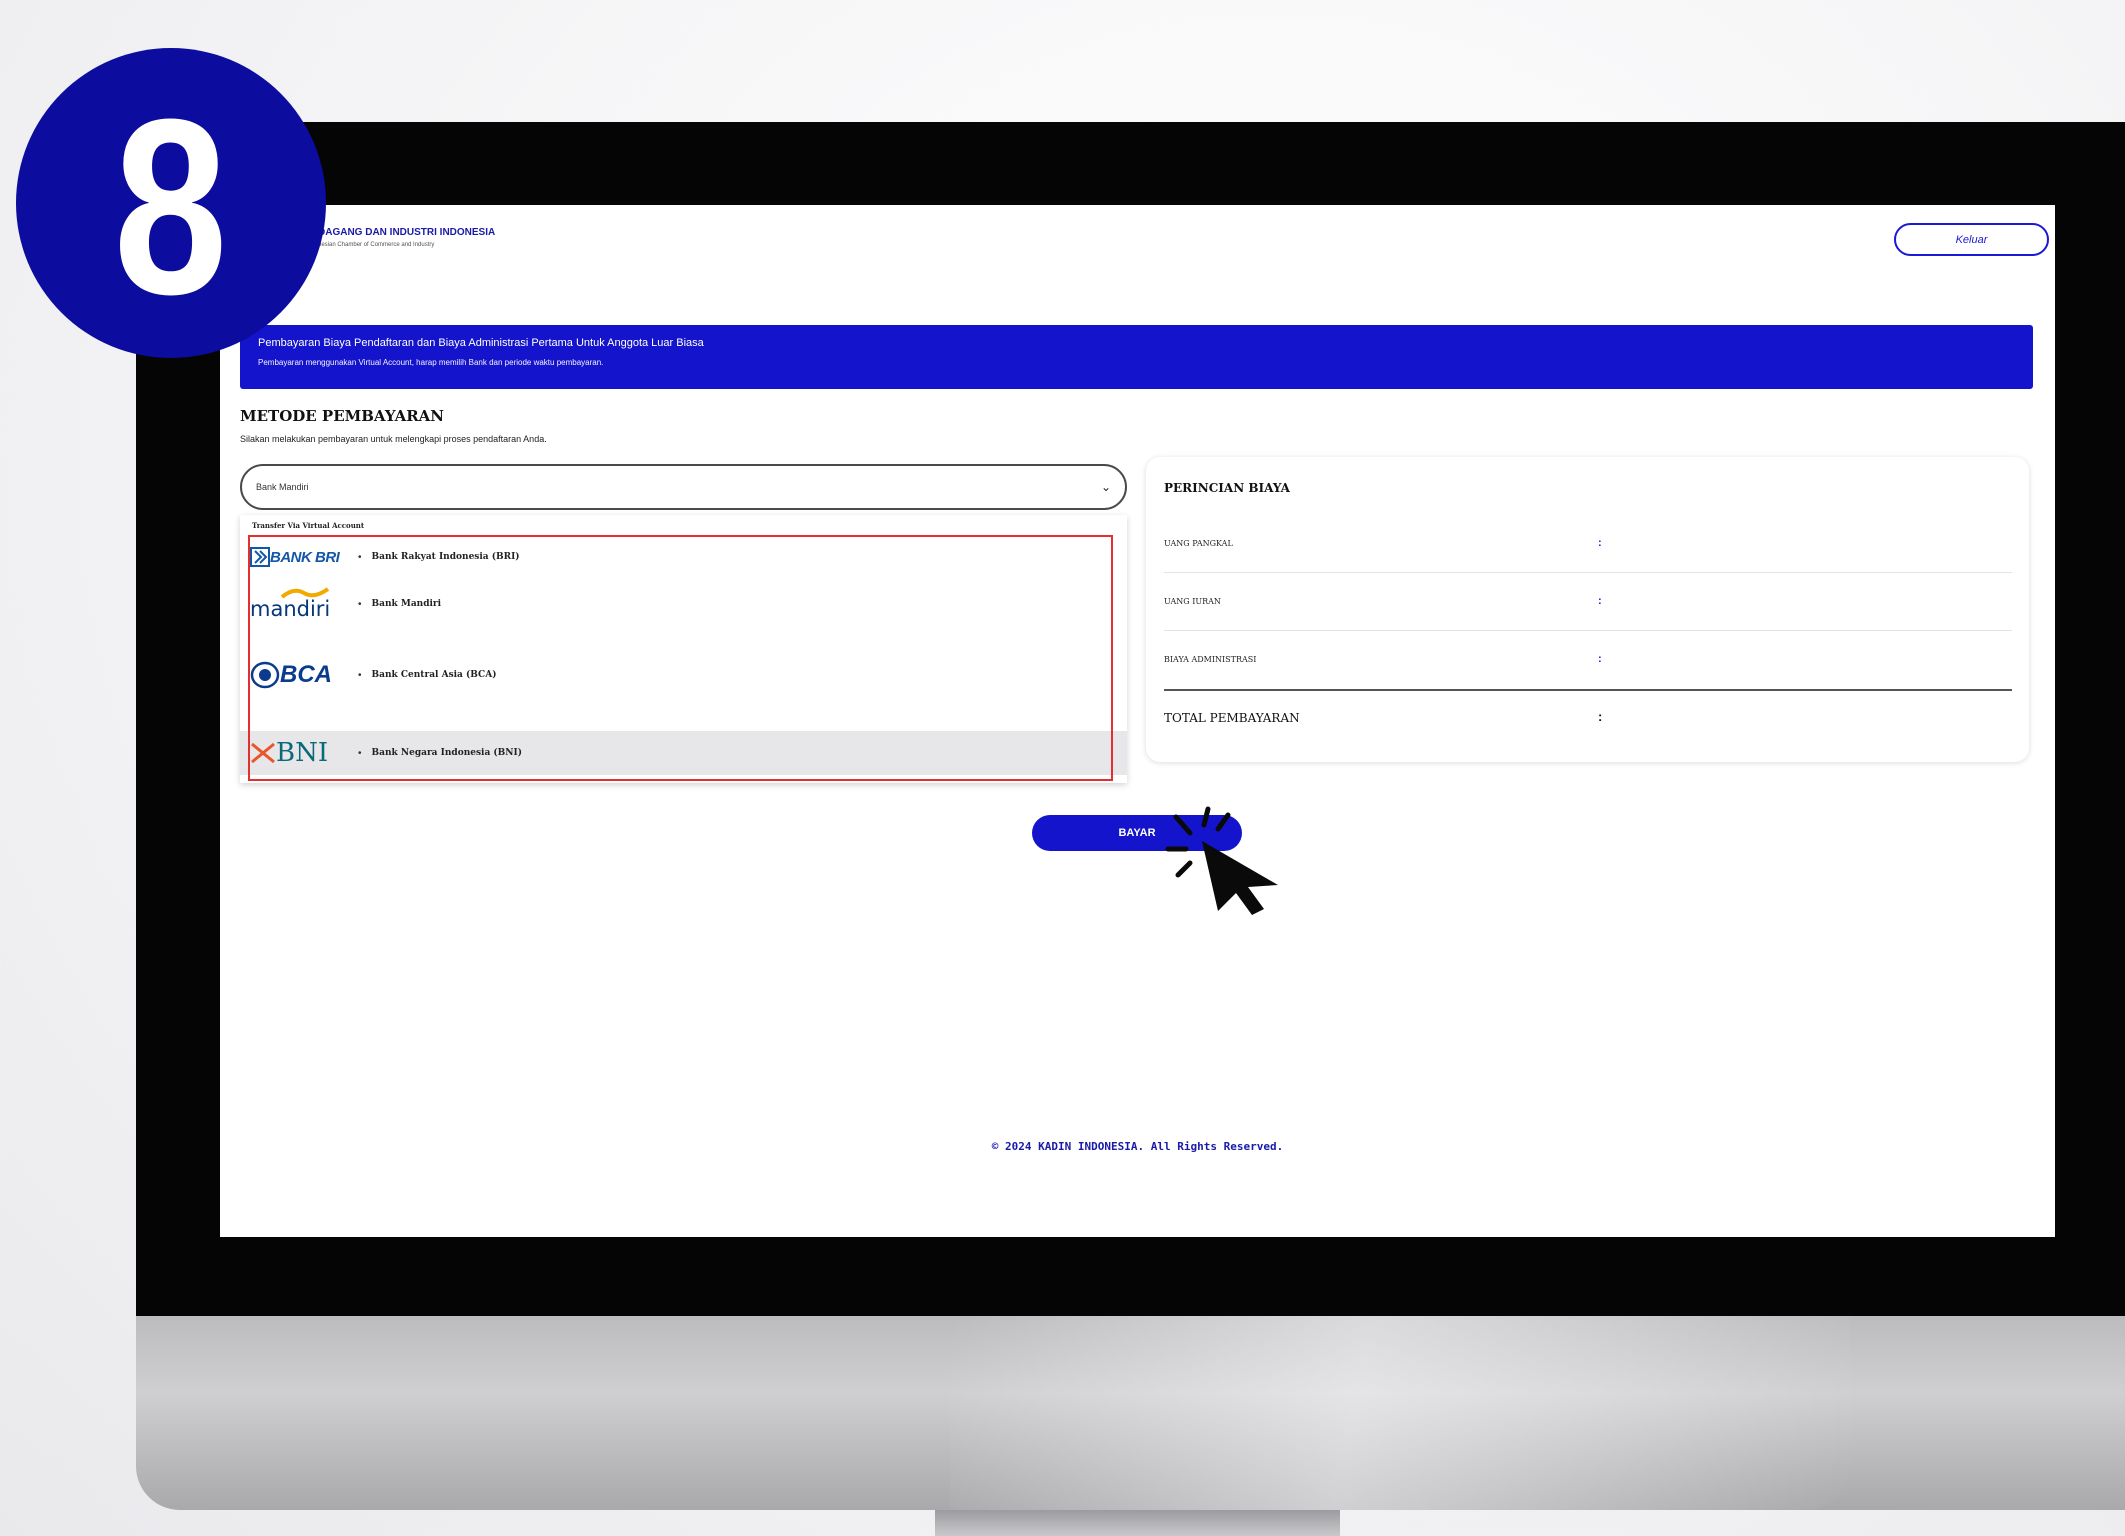  Describe the element at coordinates (1105, 487) in the screenshot. I see `chevron-down-icon: ⌄` at that location.